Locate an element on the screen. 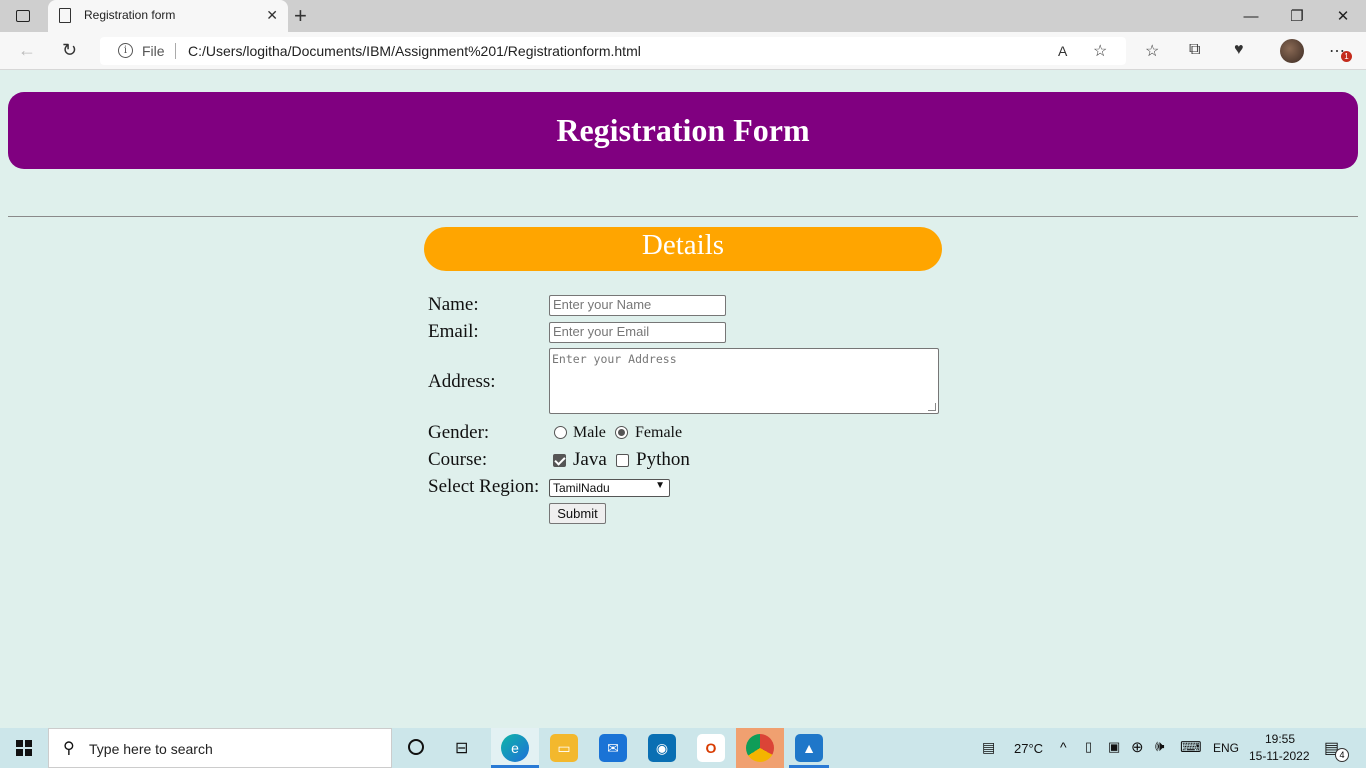 This screenshot has height=768, width=1366. notification-badge: 1 is located at coordinates (1346, 56).